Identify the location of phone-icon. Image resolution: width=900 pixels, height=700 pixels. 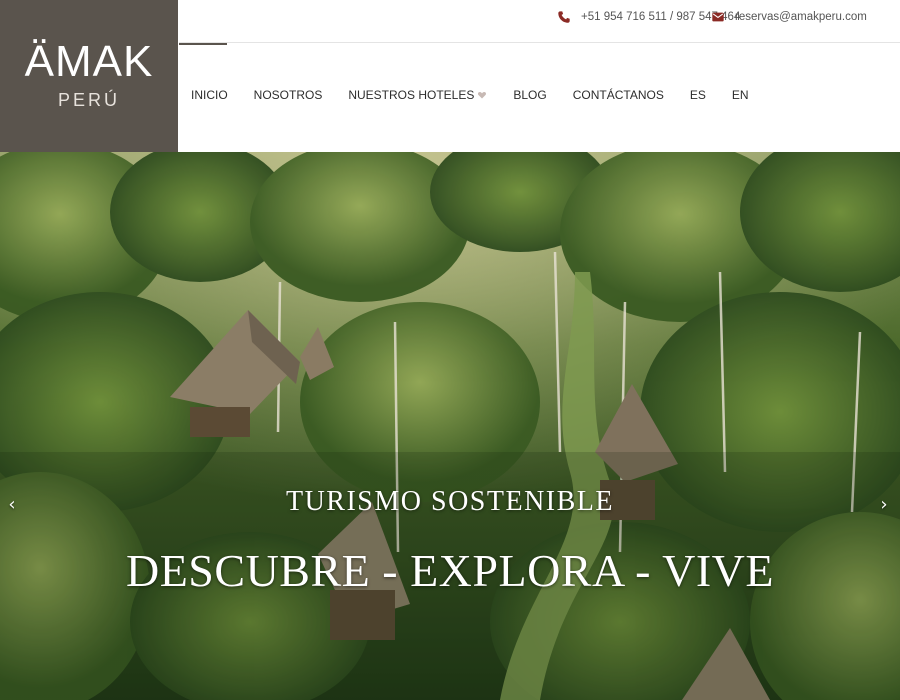
(564, 17).